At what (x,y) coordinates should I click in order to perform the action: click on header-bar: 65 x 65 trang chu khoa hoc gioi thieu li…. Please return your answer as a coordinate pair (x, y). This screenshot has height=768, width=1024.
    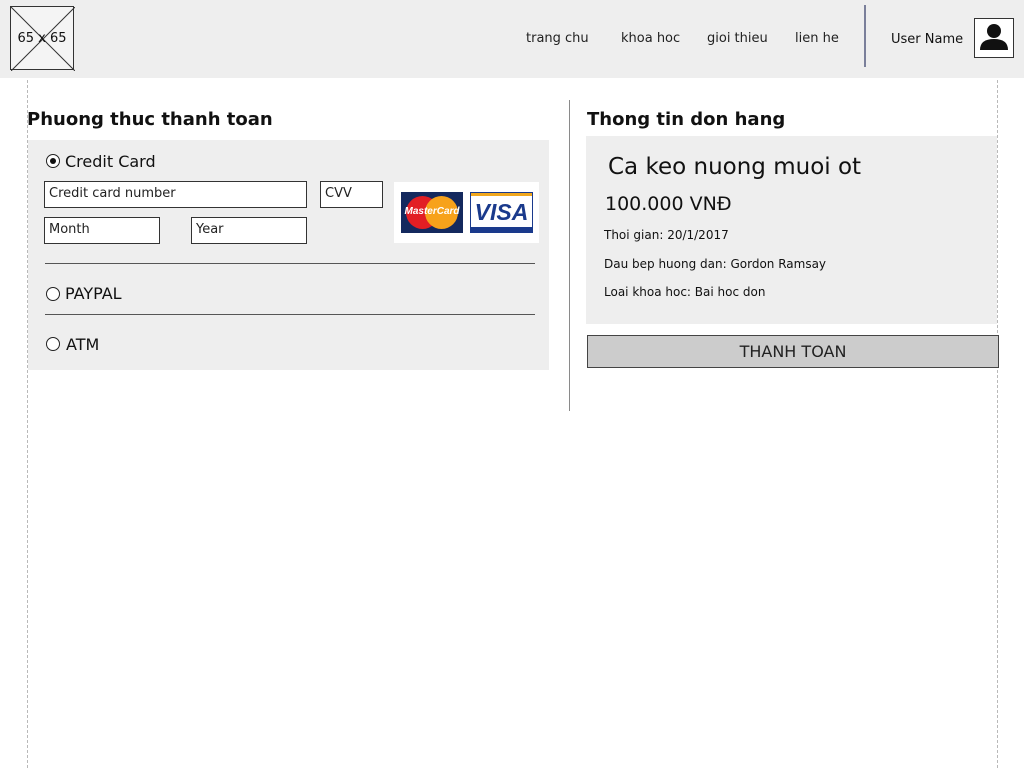
    Looking at the image, I should click on (512, 39).